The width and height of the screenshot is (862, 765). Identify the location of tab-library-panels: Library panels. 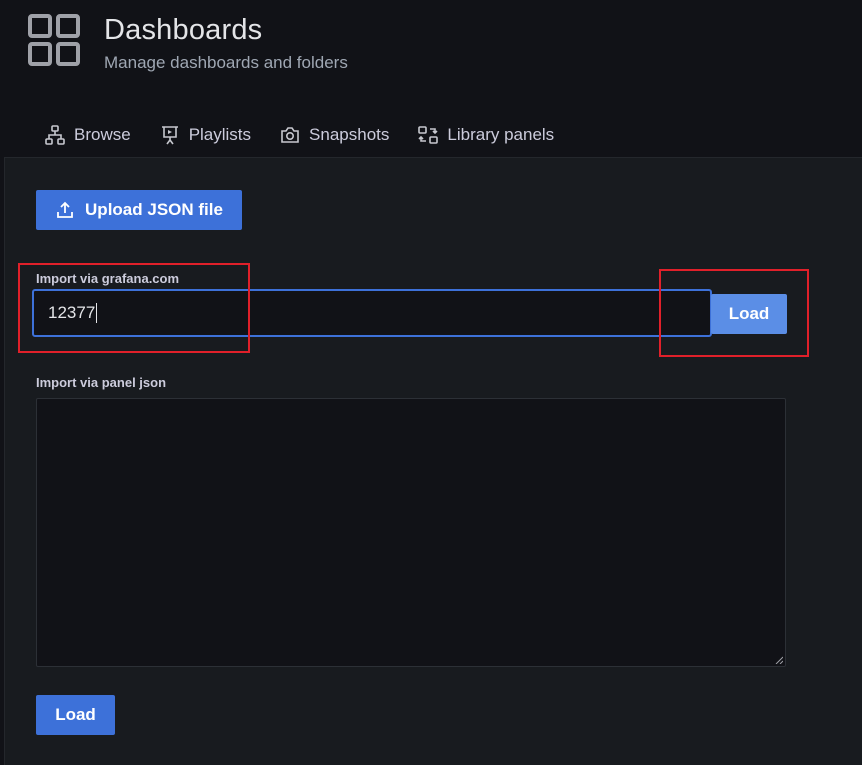
(485, 135).